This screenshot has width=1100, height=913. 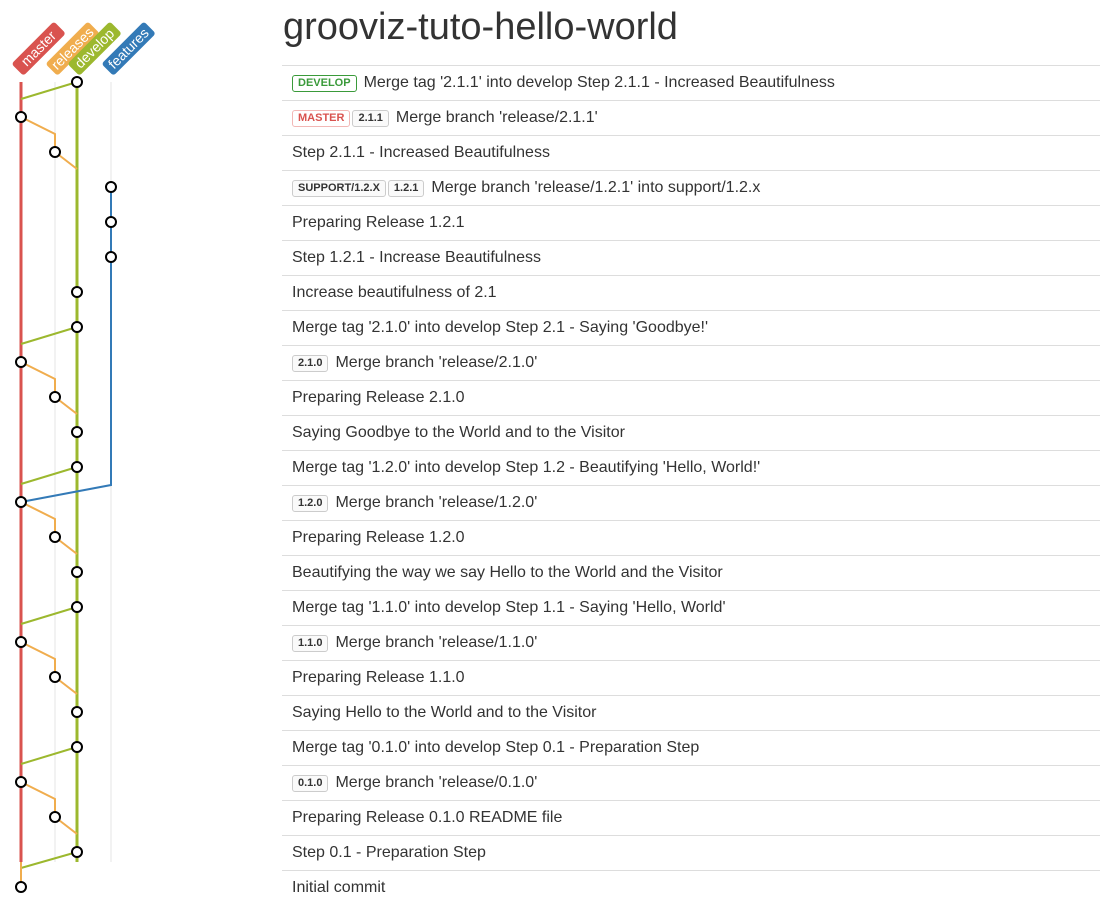 I want to click on ref-badges: SUPPORT/1.2.X 1.2.1, so click(x=359, y=188).